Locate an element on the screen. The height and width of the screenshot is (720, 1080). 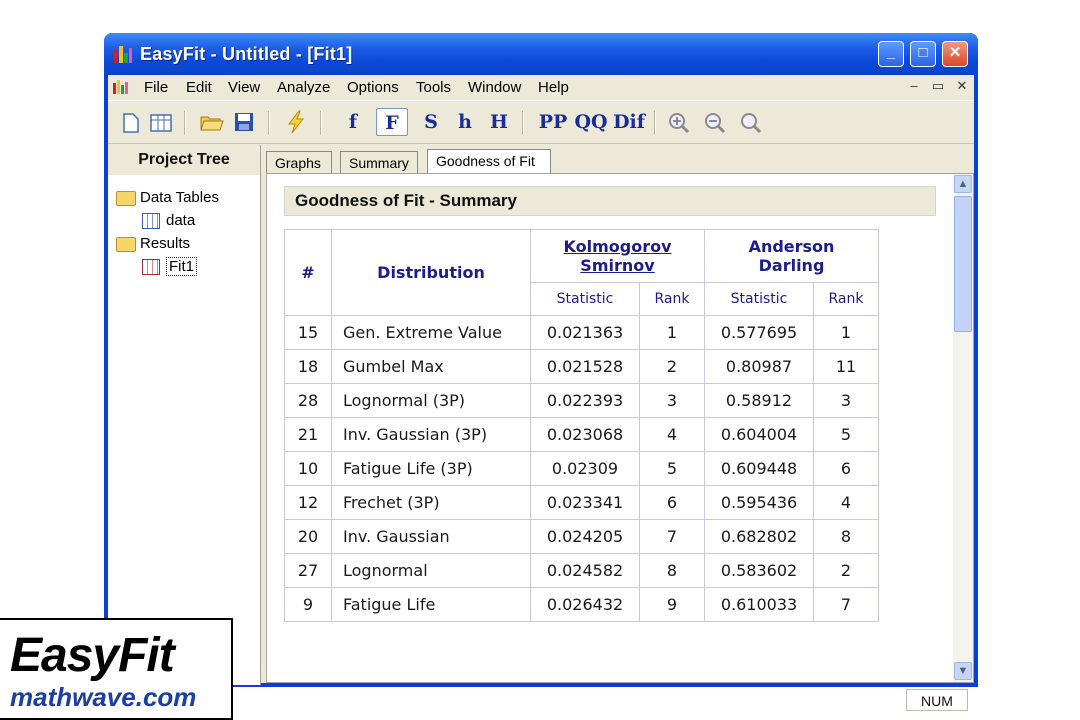
row-num: 12 is located at coordinates (308, 502).